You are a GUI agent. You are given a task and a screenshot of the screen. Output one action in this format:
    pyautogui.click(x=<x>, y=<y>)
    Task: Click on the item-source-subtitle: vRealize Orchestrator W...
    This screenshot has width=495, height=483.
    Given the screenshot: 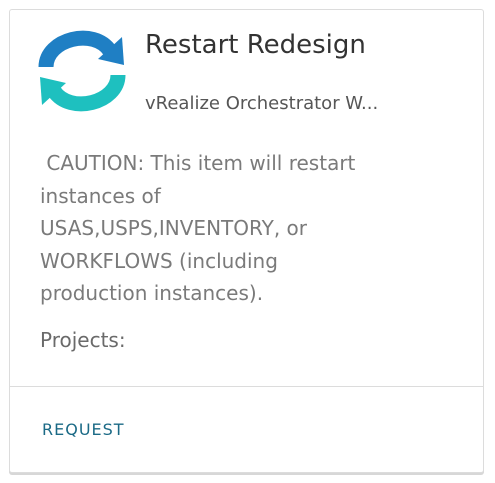 What is the action you would take?
    pyautogui.click(x=262, y=103)
    